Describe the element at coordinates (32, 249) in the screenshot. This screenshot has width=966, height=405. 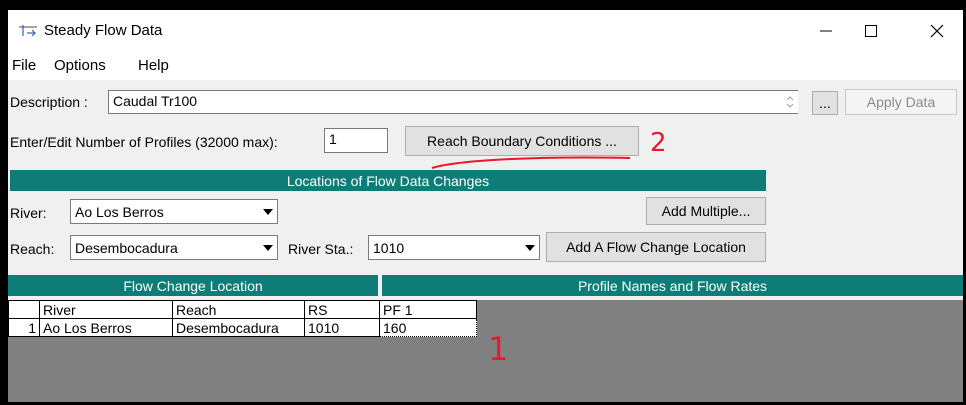
I see `reach-label: Reach:` at that location.